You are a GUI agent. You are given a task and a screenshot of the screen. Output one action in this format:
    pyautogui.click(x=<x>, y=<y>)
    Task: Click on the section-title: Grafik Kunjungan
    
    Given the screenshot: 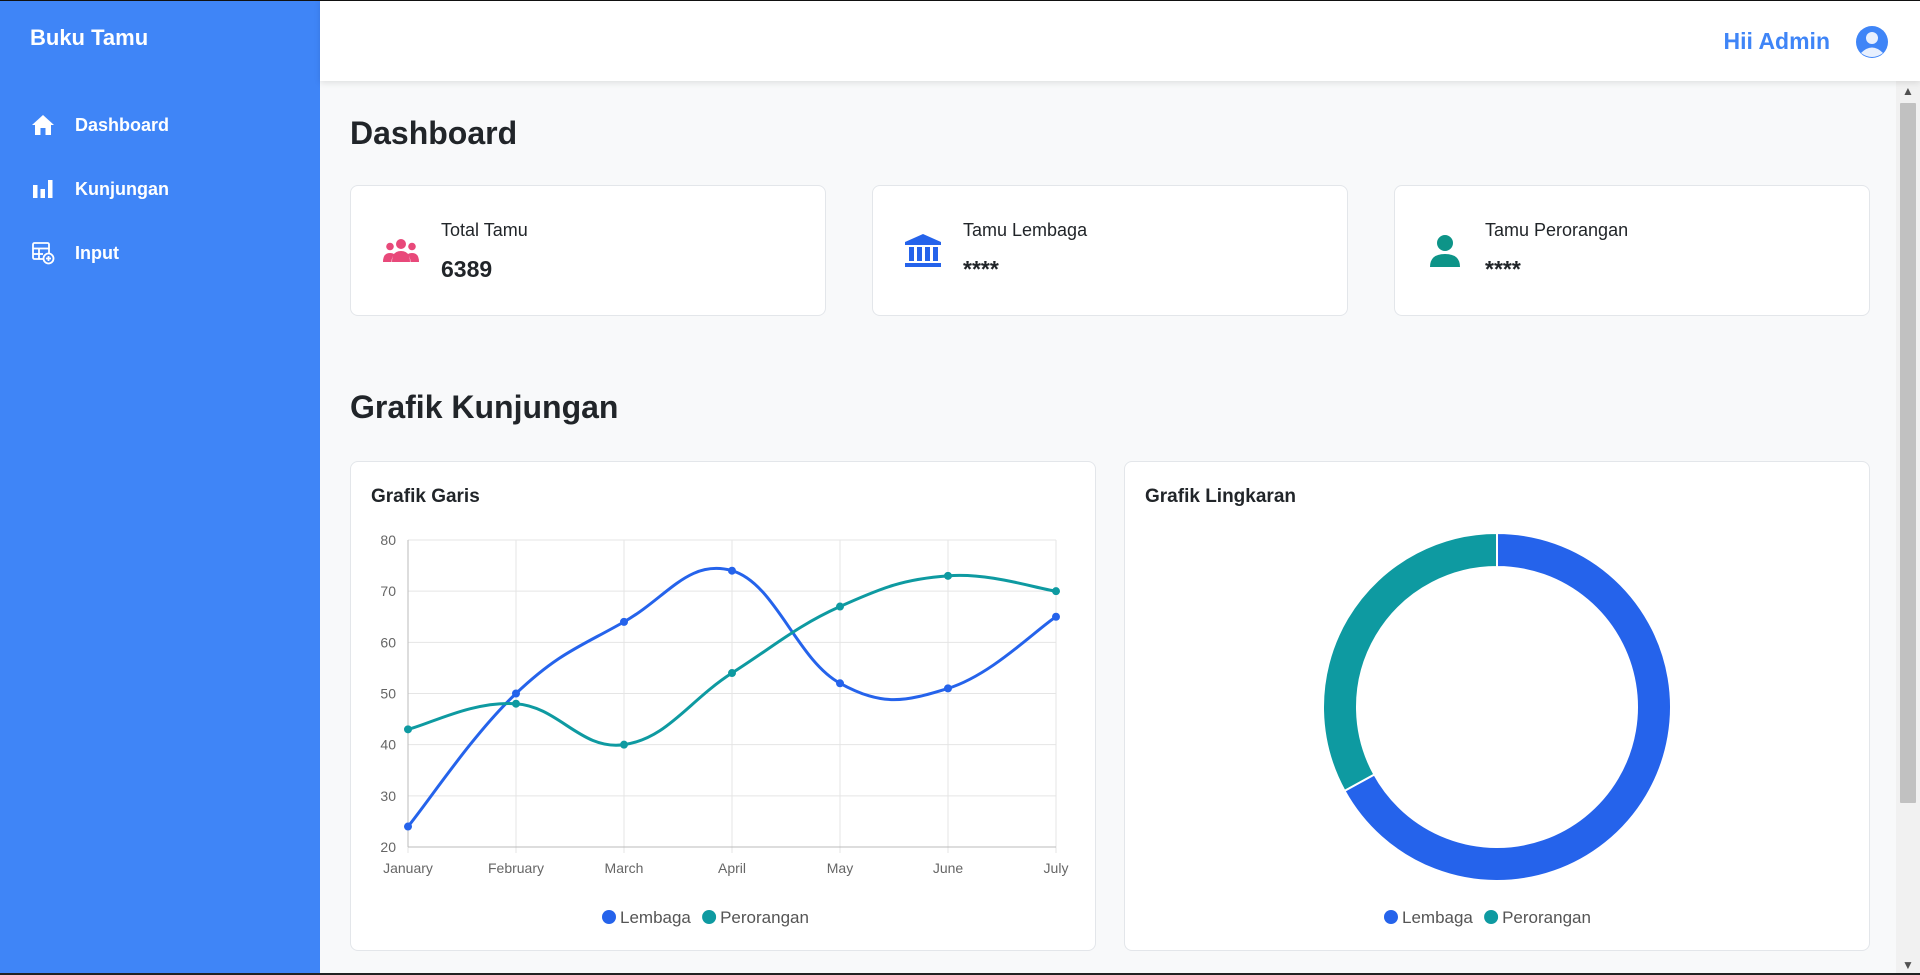 What is the action you would take?
    pyautogui.click(x=484, y=407)
    